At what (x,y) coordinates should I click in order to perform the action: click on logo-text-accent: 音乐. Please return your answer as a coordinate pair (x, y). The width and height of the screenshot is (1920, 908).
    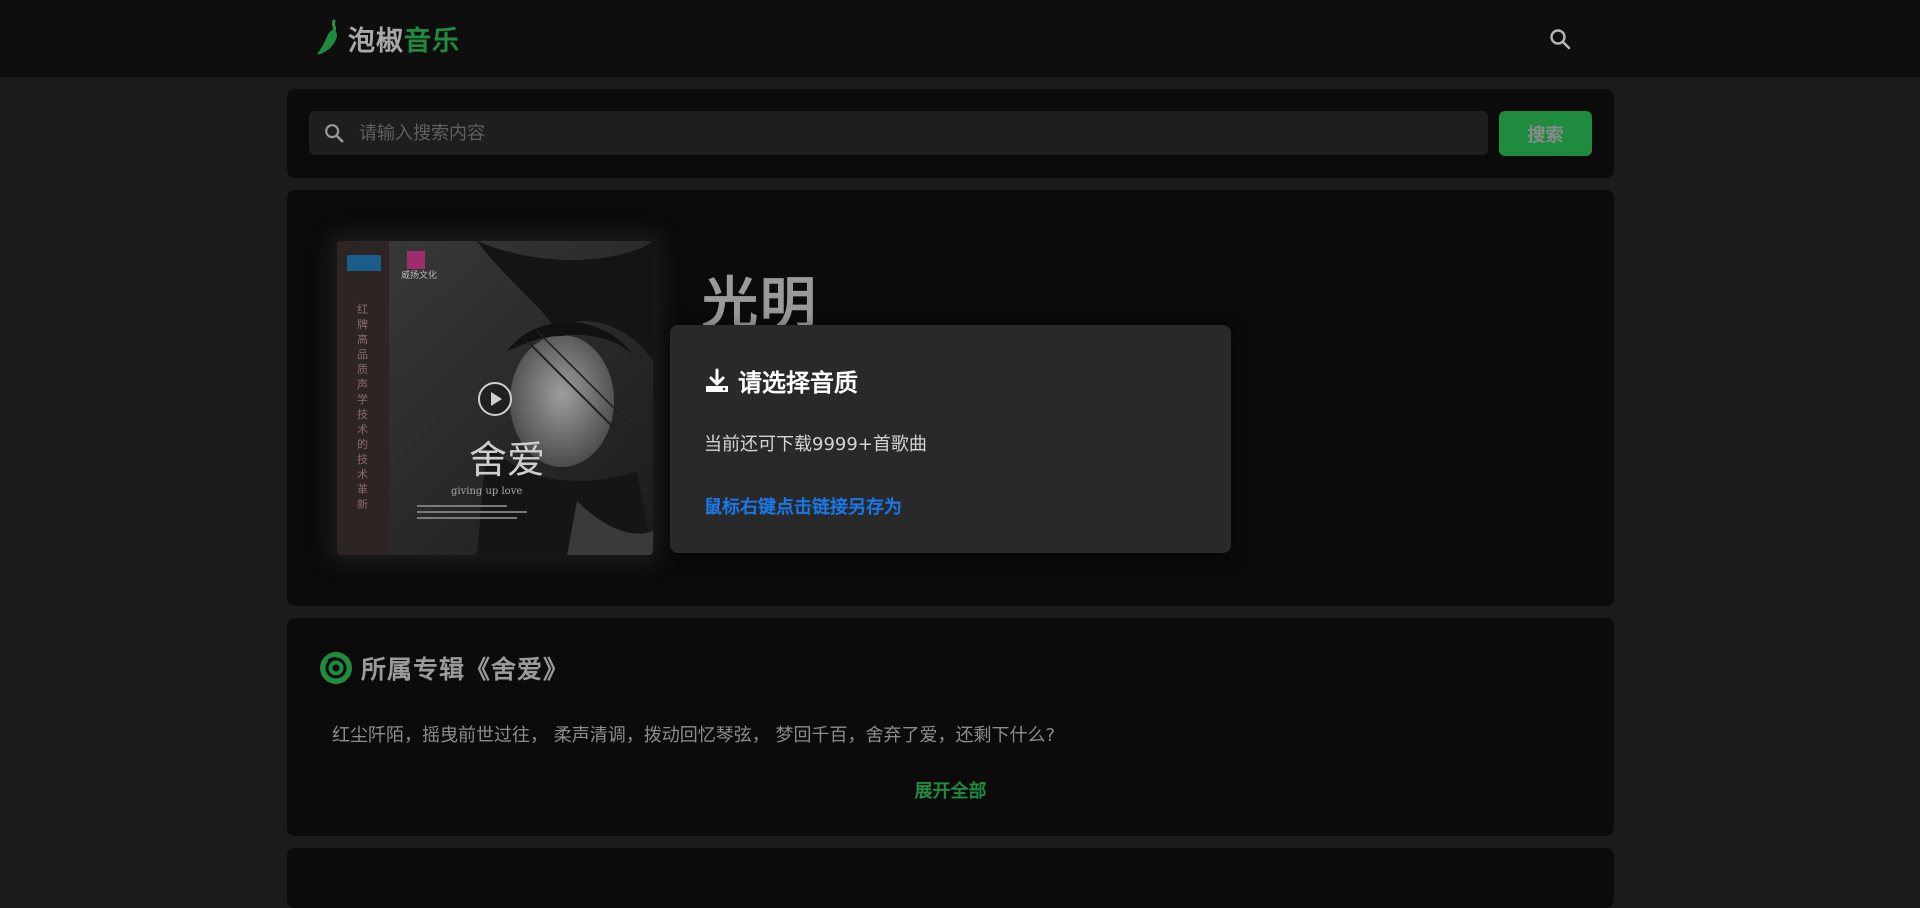
    Looking at the image, I should click on (432, 41).